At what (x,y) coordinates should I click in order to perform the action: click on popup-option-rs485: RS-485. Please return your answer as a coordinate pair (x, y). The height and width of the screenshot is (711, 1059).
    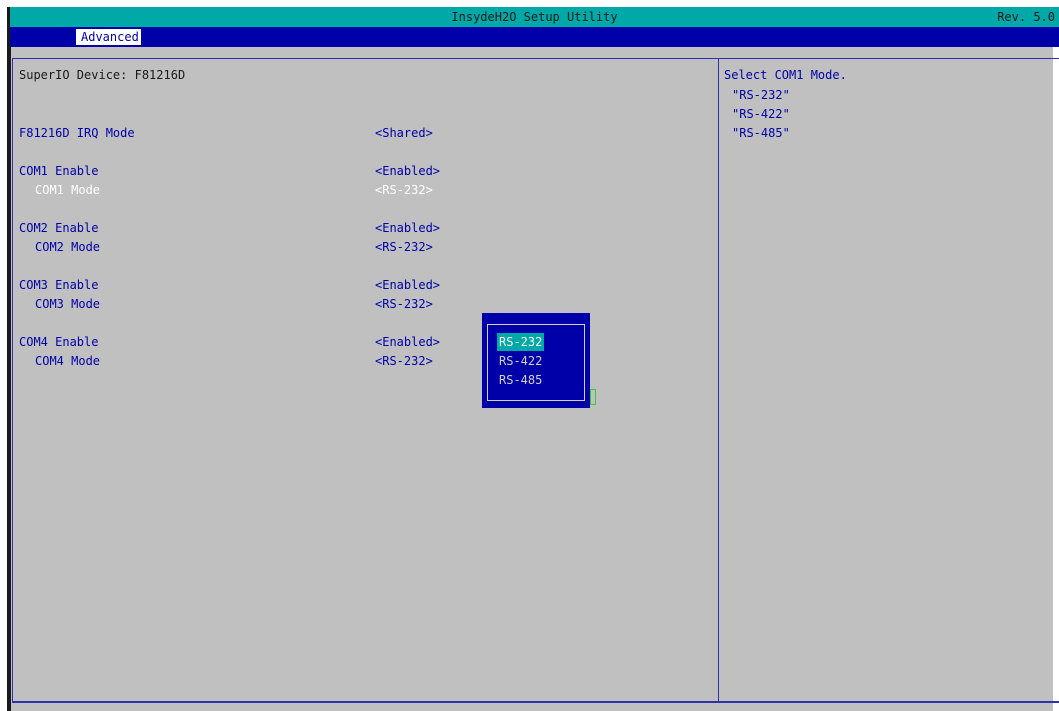
    Looking at the image, I should click on (520, 380).